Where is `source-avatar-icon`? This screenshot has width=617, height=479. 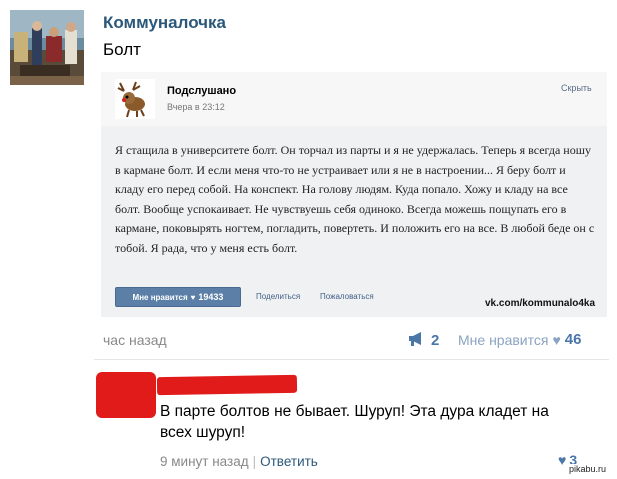 source-avatar-icon is located at coordinates (135, 99).